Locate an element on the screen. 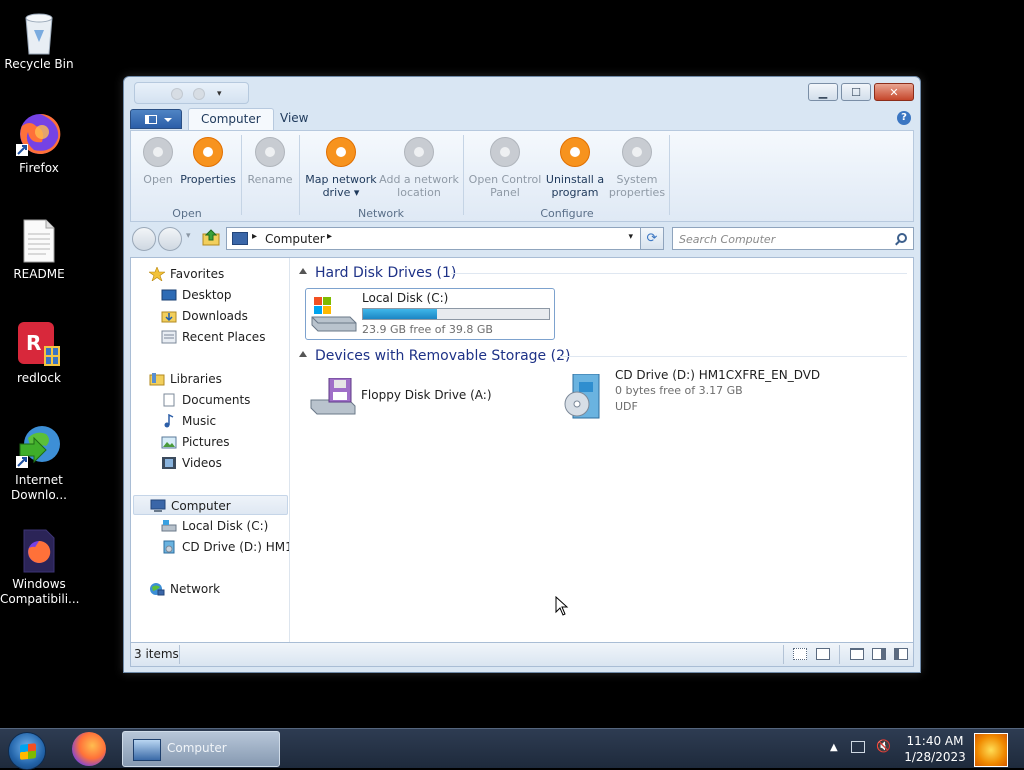  drive-name: Local Disk (C:) is located at coordinates (405, 298).